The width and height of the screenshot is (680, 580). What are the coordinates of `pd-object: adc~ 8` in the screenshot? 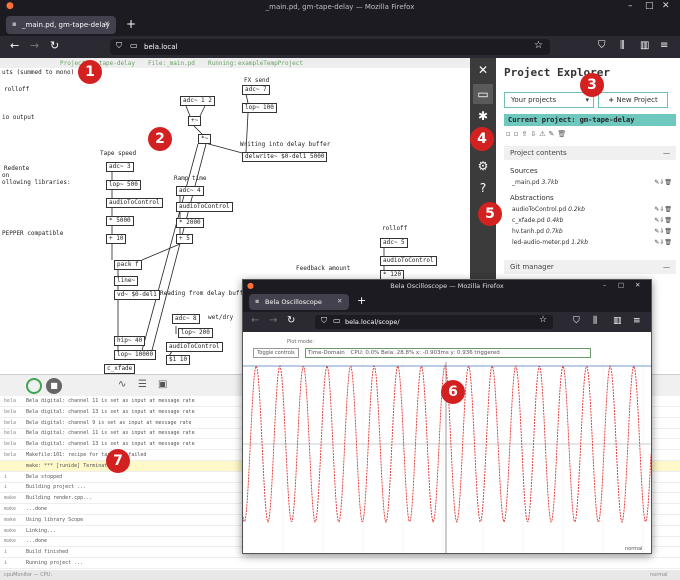 It's located at (186, 319).